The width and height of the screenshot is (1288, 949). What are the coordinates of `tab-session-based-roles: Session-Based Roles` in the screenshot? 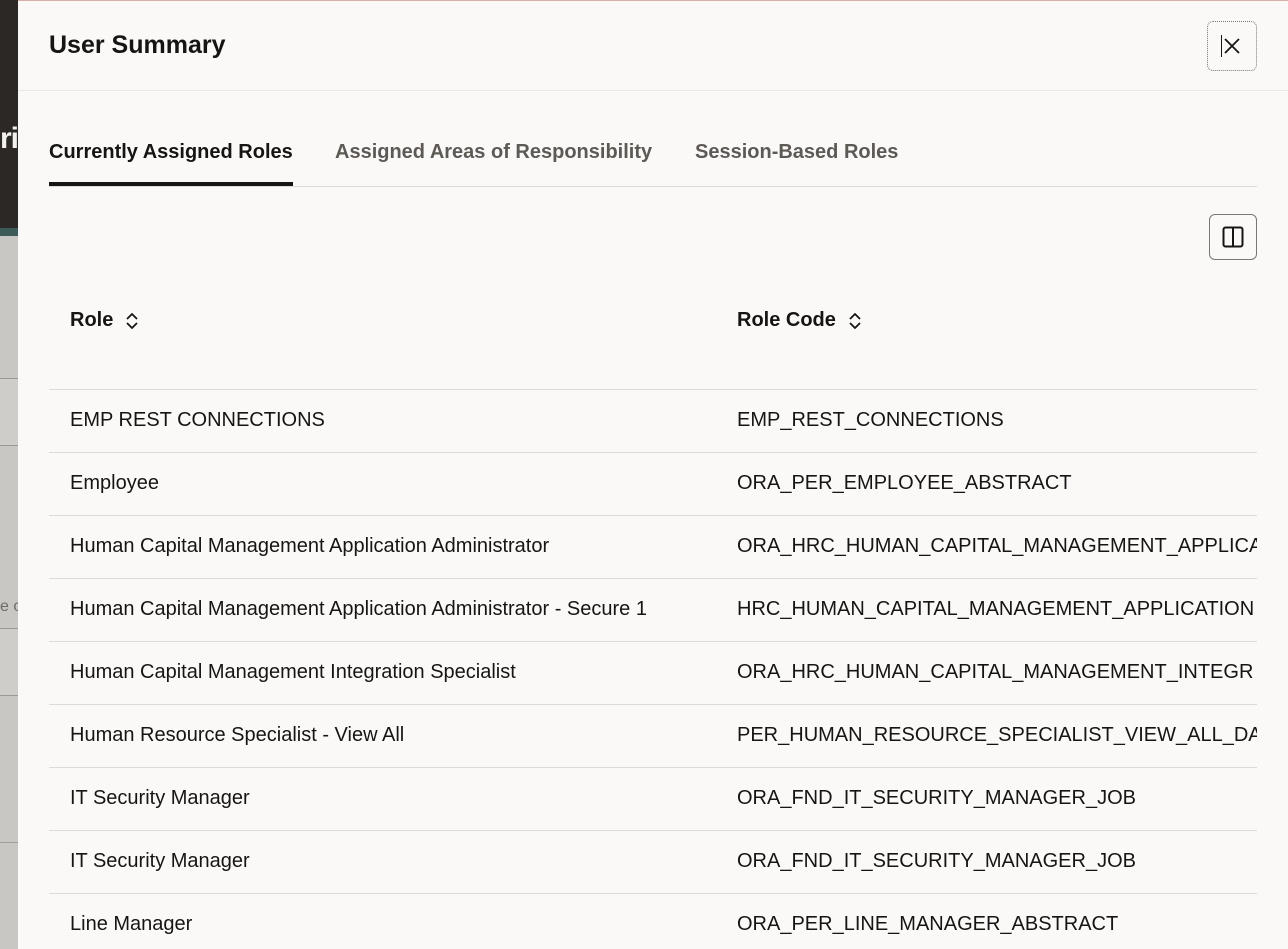 It's located at (796, 152).